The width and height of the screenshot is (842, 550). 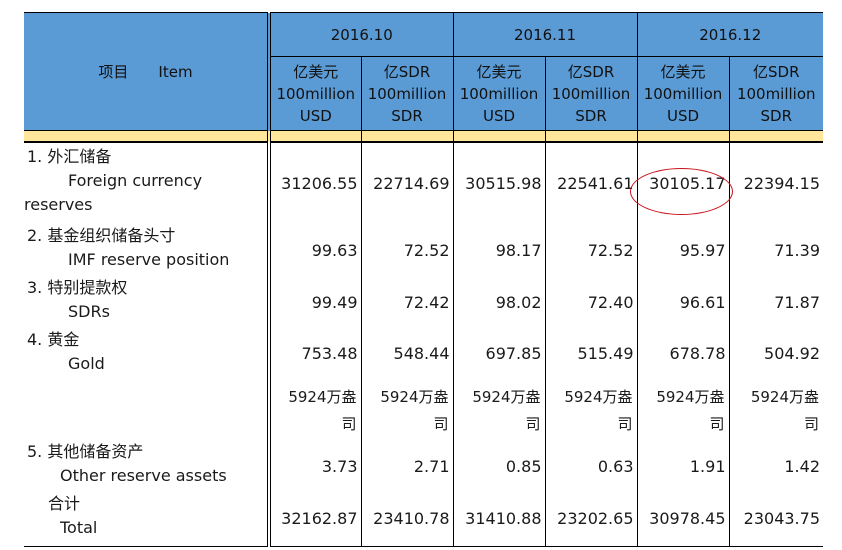 What do you see at coordinates (499, 182) in the screenshot?
I see `value-cell: 30515.98` at bounding box center [499, 182].